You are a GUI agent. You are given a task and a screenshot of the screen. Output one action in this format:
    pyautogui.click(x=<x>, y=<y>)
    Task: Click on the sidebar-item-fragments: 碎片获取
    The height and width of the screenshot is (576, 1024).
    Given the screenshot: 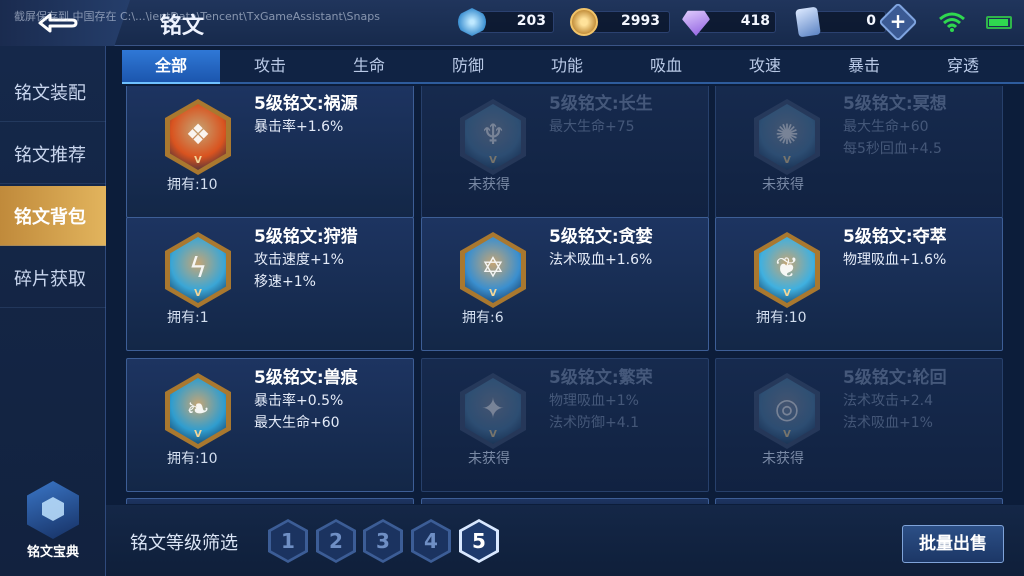 What is the action you would take?
    pyautogui.click(x=53, y=278)
    